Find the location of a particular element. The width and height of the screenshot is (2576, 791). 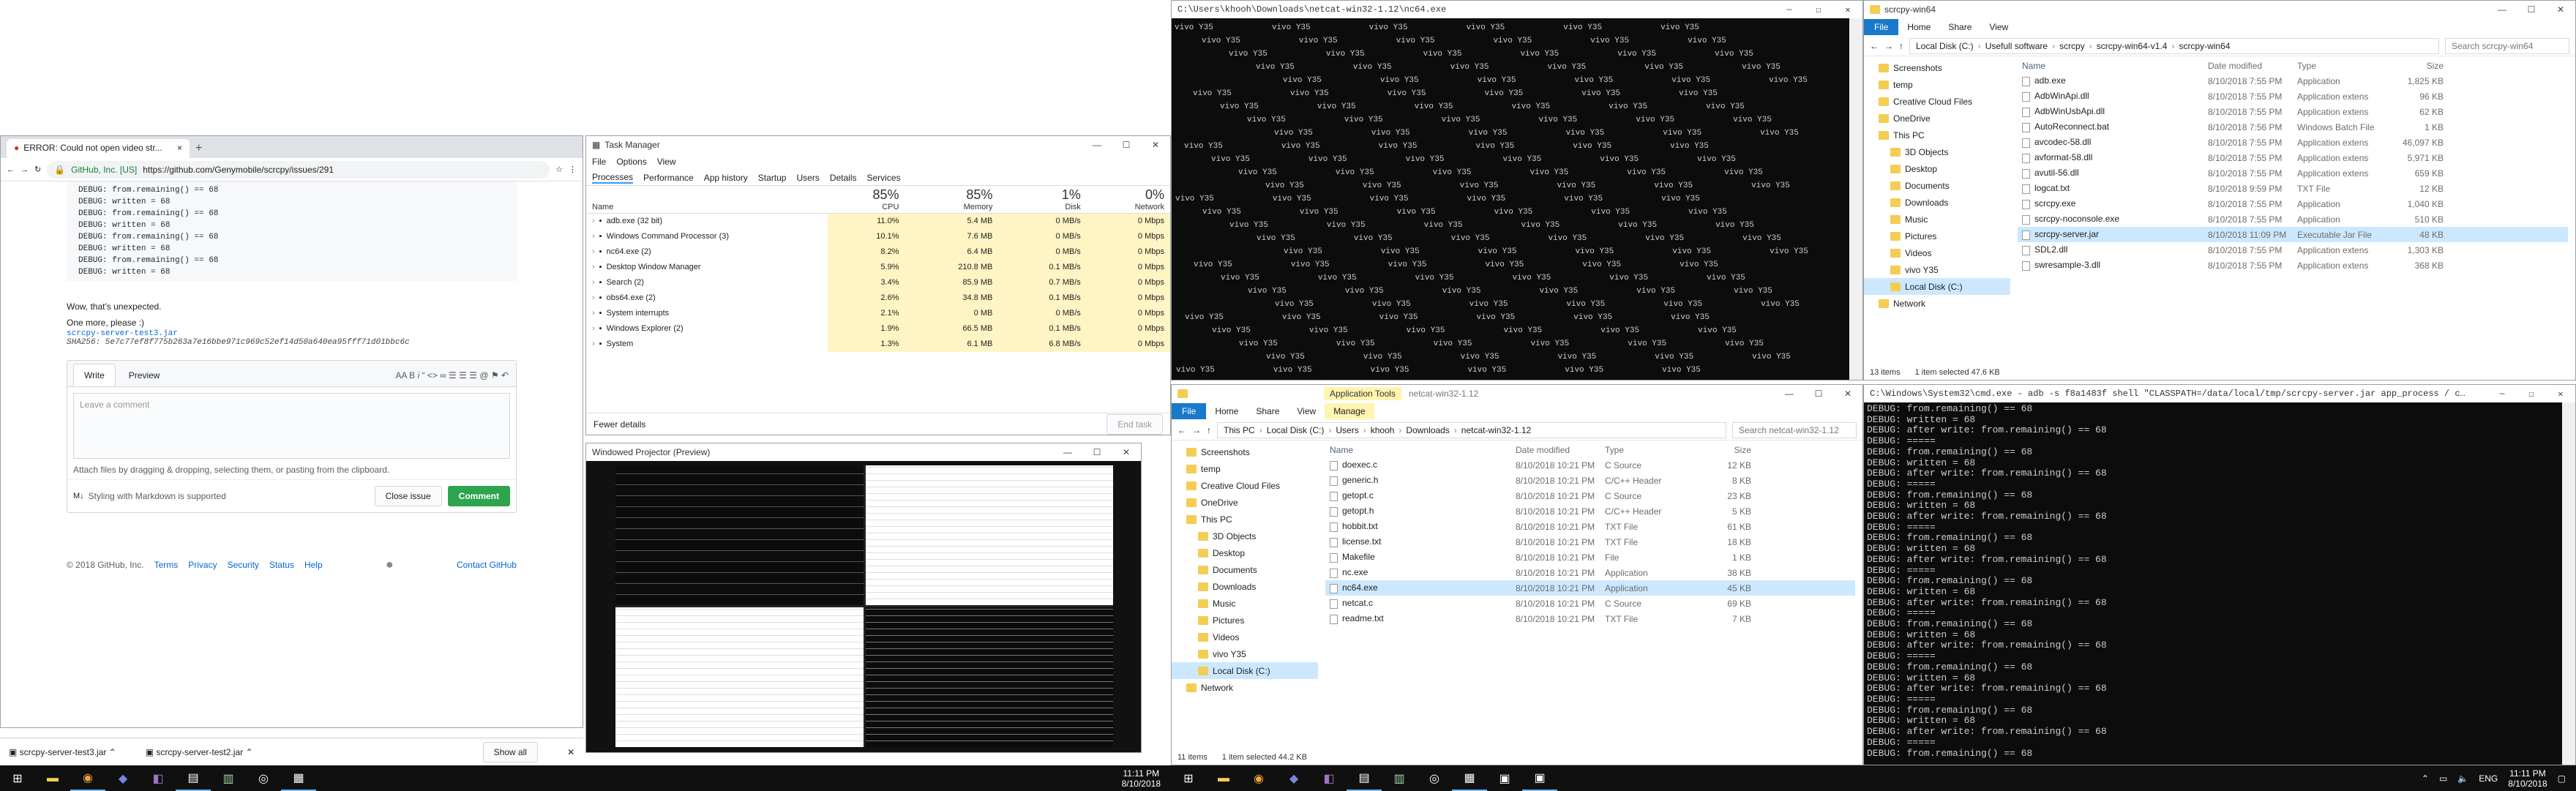

col-disk: 1% Disk is located at coordinates (1042, 200).